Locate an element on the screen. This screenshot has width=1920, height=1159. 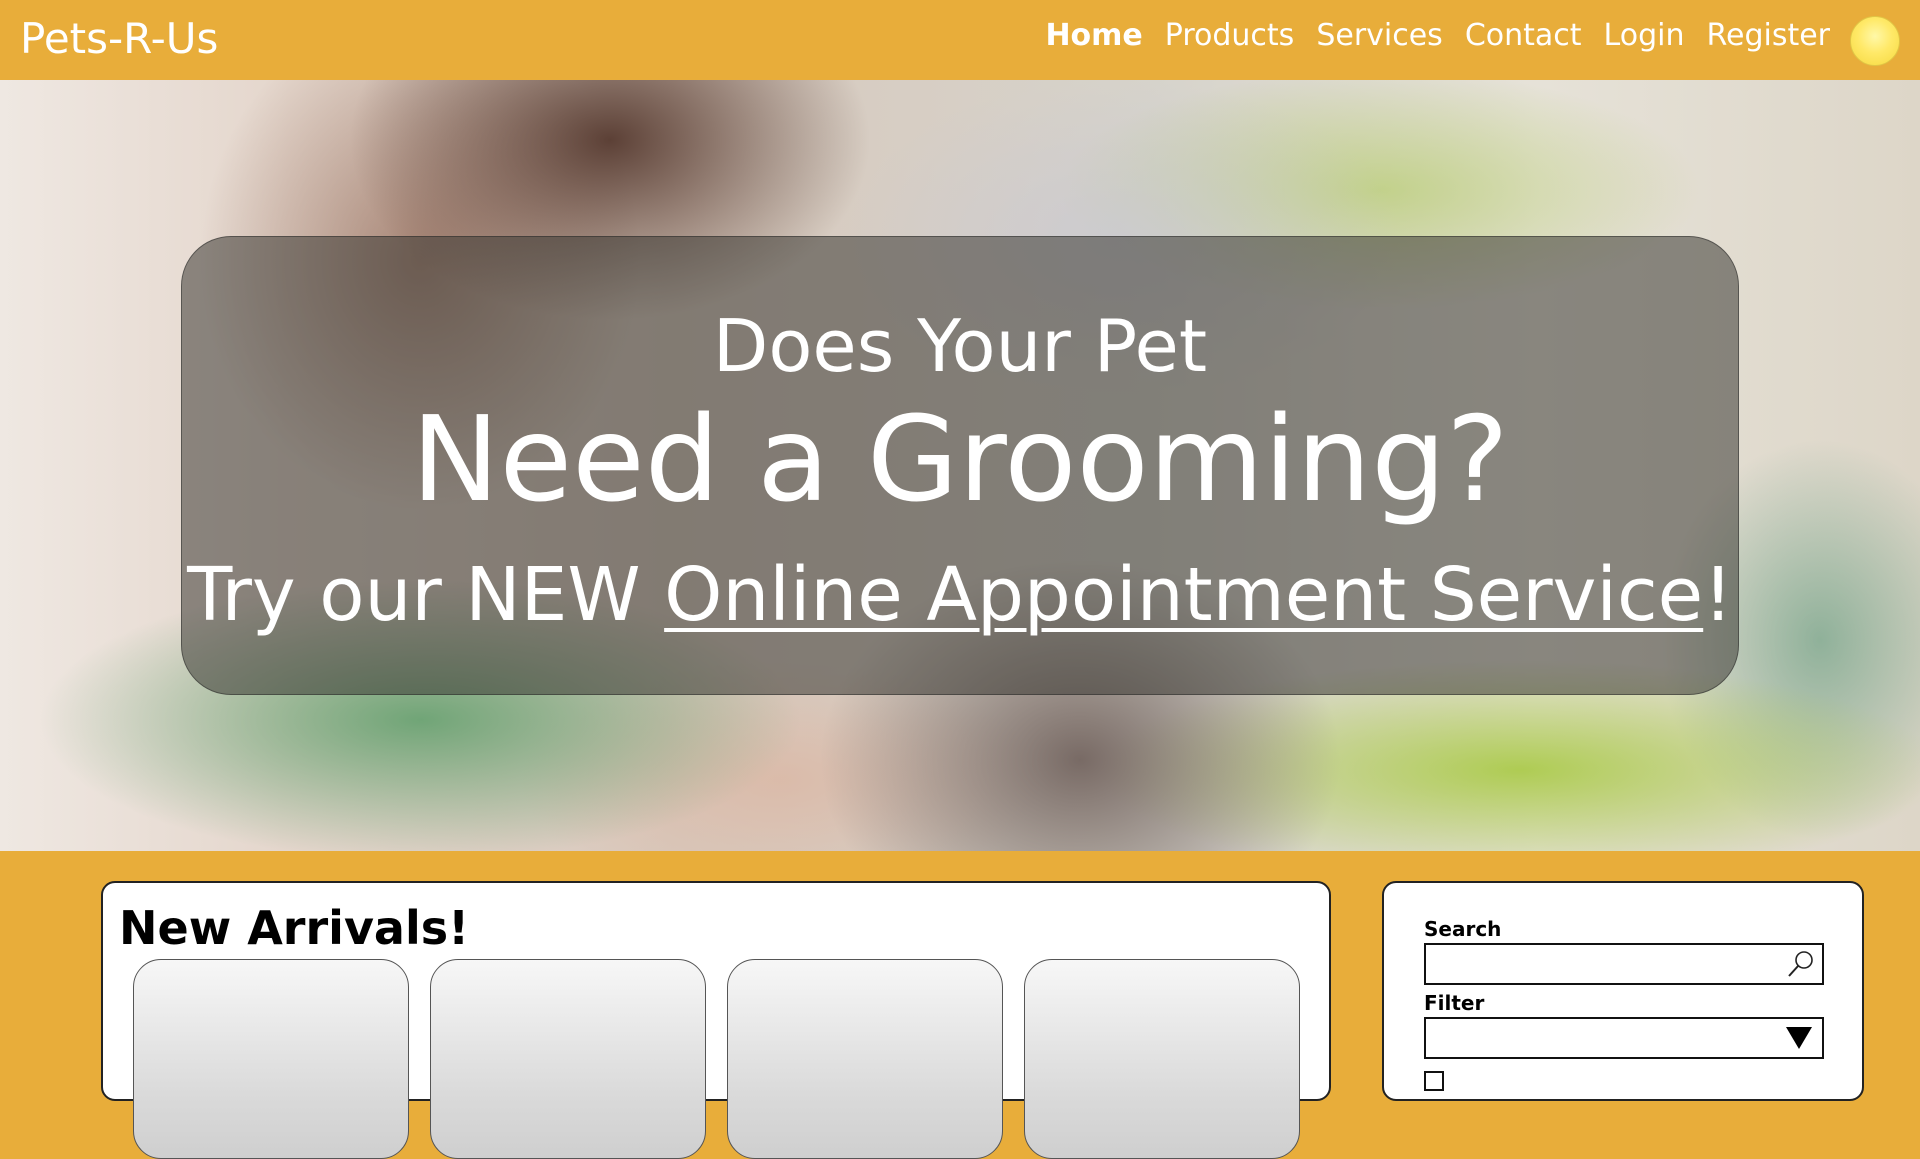
hero-heading-small: Does Your Pet is located at coordinates (960, 346).